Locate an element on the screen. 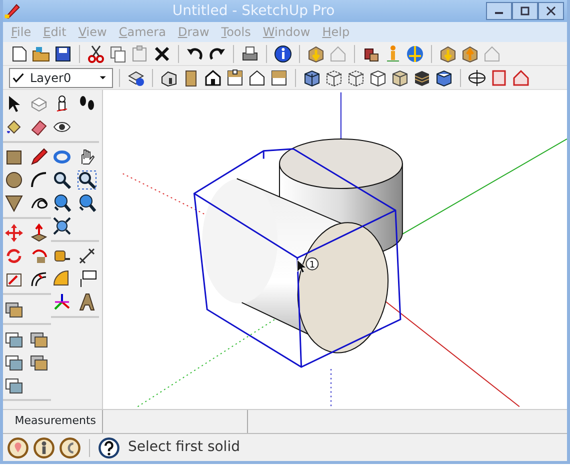  help-icon is located at coordinates (109, 447).